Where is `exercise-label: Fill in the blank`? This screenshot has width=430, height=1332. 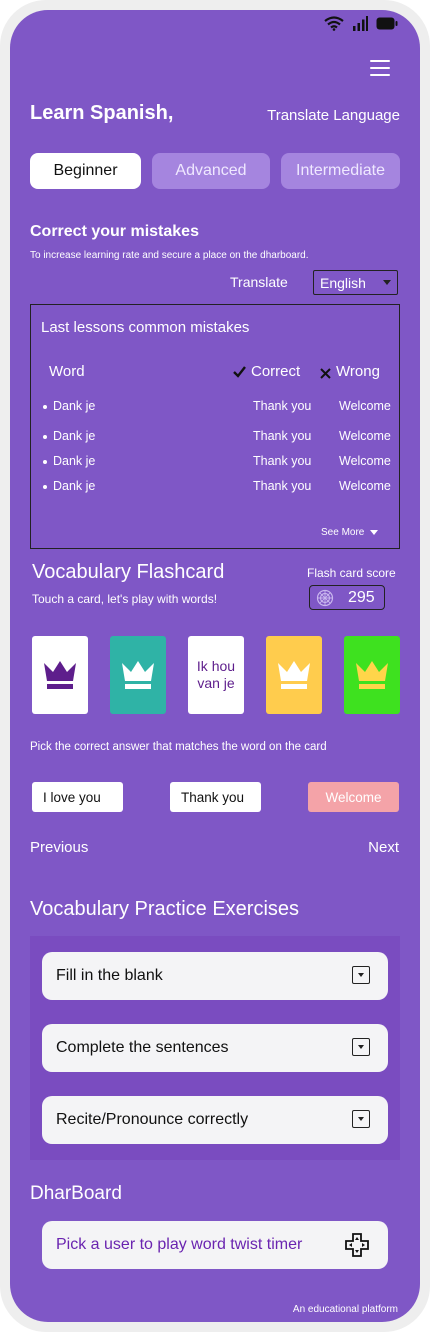
exercise-label: Fill in the blank is located at coordinates (109, 975).